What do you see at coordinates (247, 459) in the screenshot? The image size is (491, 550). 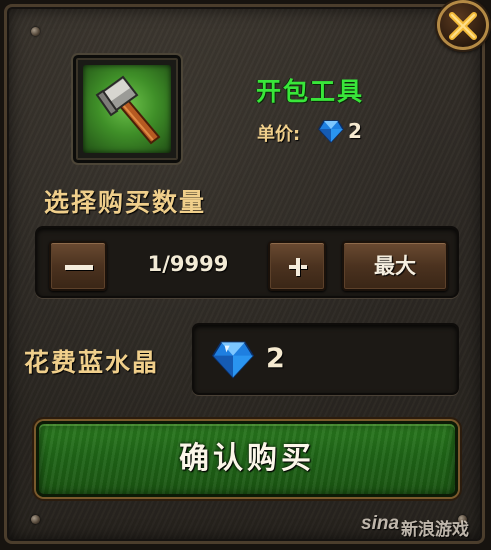 I see `confirm-purchase-button: 确认购买` at bounding box center [247, 459].